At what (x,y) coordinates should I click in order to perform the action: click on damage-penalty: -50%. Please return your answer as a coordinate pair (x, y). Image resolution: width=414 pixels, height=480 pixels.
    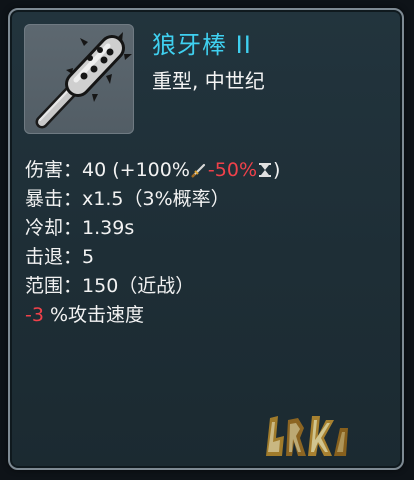
    Looking at the image, I should click on (232, 170).